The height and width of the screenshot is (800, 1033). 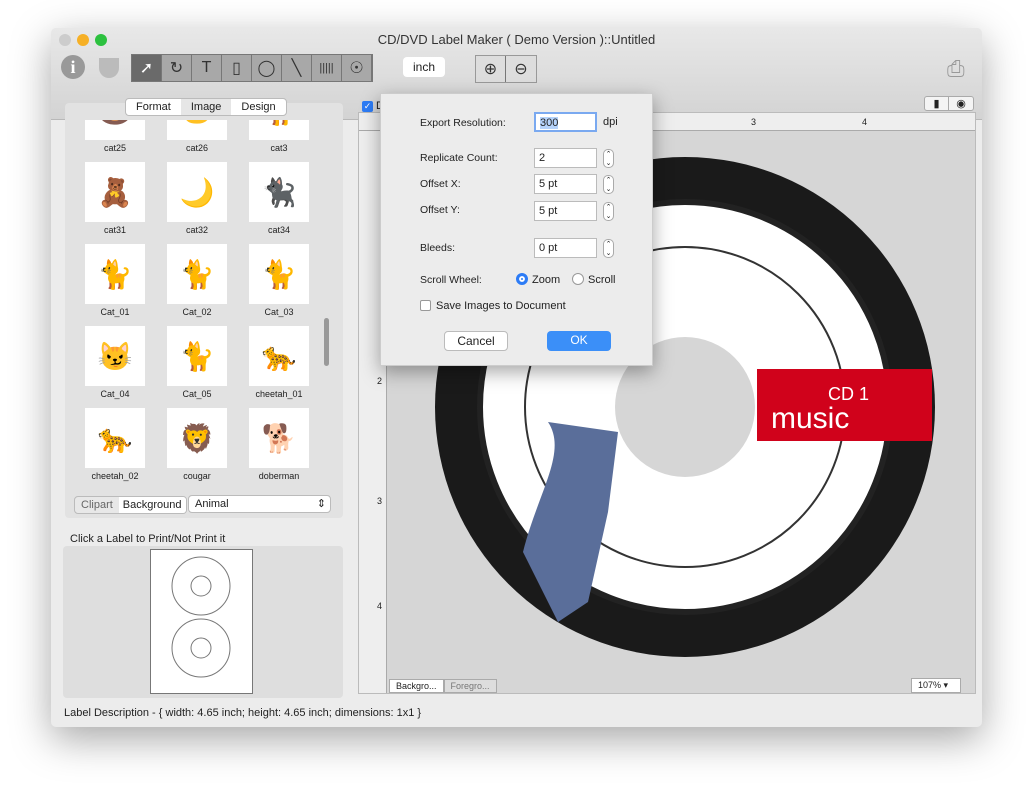 I want to click on rotate-tool-icon: ↻, so click(x=177, y=68).